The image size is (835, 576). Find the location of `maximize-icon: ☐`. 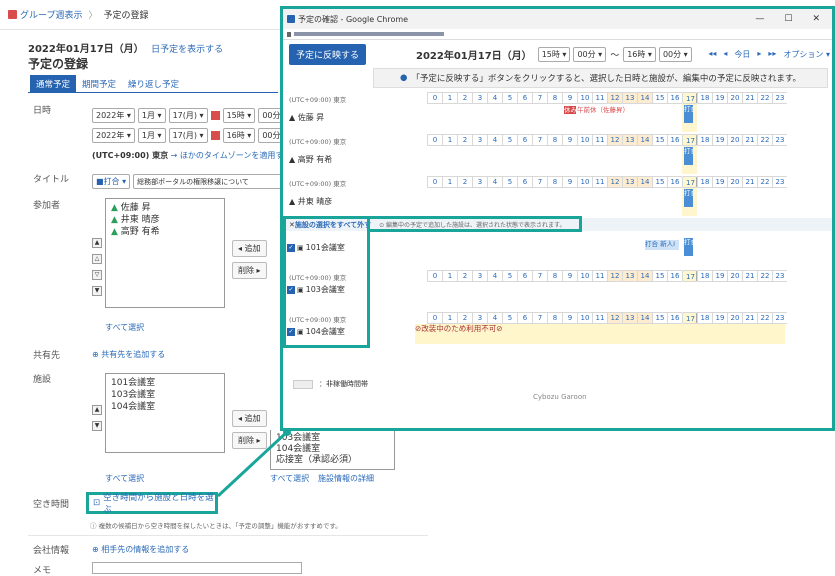

maximize-icon: ☐ is located at coordinates (788, 19).